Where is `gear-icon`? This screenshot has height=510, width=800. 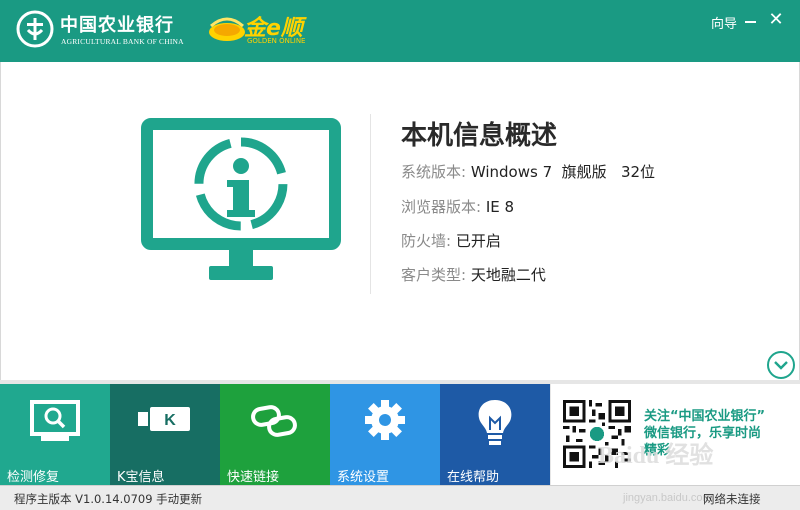
gear-icon is located at coordinates (385, 420).